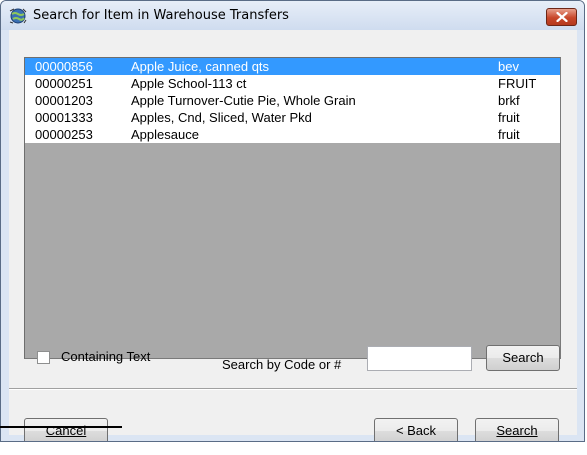 The image size is (587, 455). Describe the element at coordinates (243, 100) in the screenshot. I see `item-name: Apple Turnover-Cutie Pie, Whole Grain` at that location.